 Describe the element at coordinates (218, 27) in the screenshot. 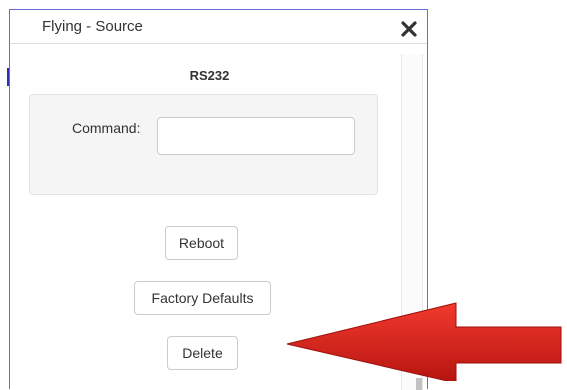

I see `dialog-titlebar: Flying - Source` at that location.